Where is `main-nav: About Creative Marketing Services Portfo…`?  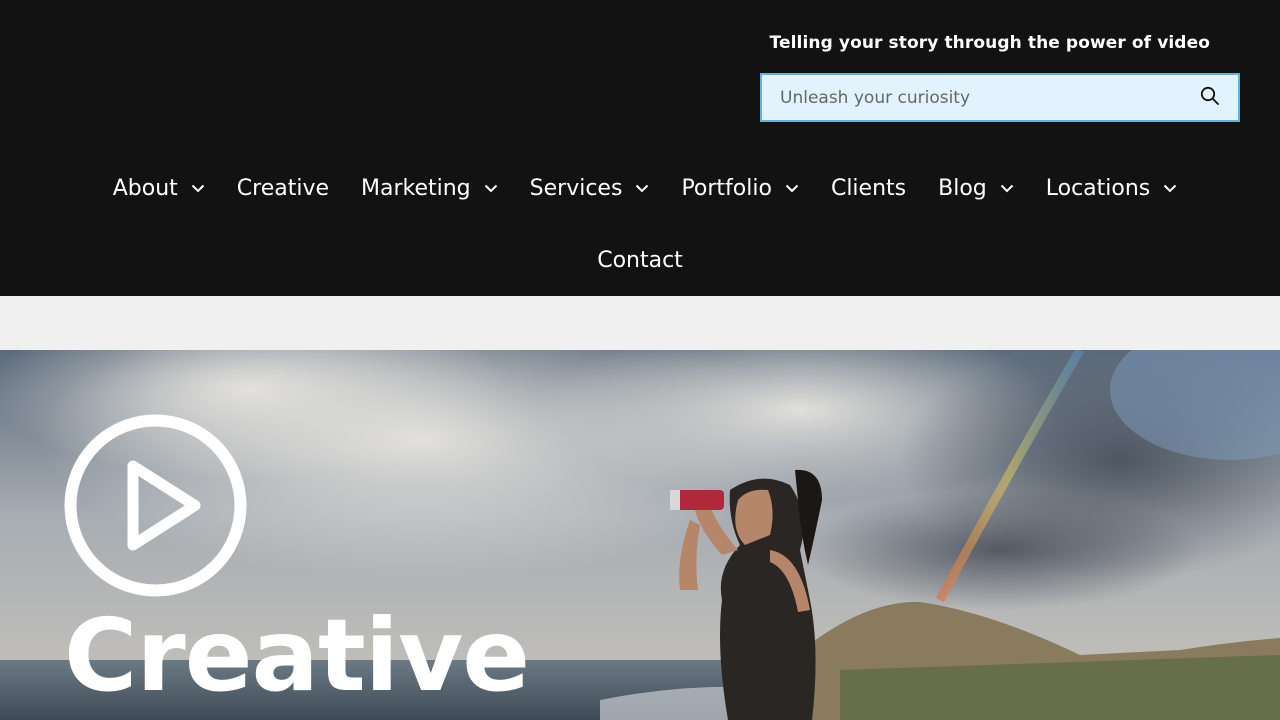 main-nav: About Creative Marketing Services Portfo… is located at coordinates (640, 188).